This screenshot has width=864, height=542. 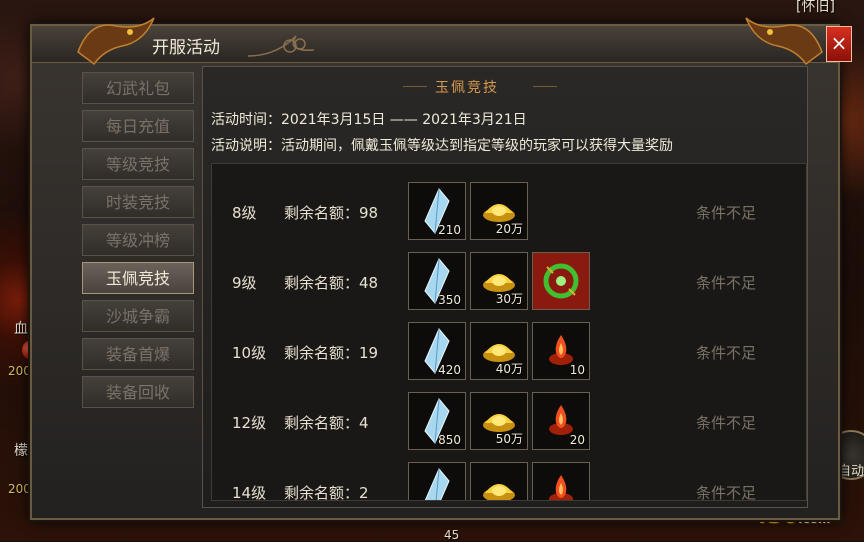 What do you see at coordinates (116, 41) in the screenshot?
I see `dragon-ornament-left-icon` at bounding box center [116, 41].